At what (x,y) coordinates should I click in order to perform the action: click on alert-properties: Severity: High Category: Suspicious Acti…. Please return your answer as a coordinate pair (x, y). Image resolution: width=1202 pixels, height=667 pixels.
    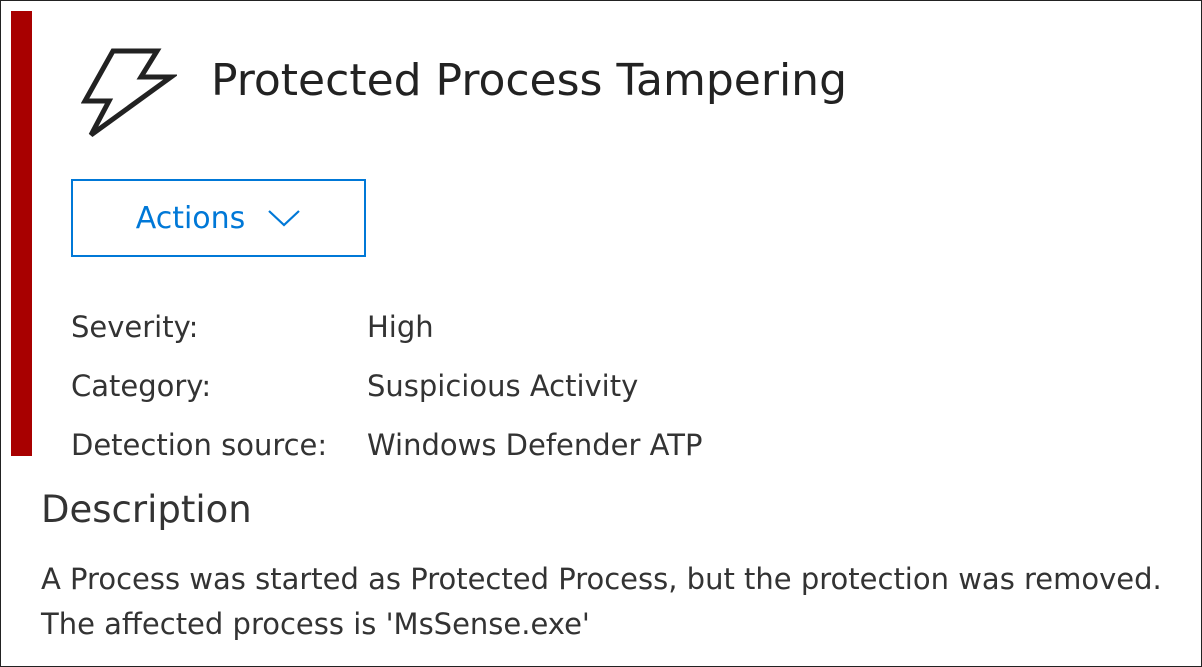
    Looking at the image, I should click on (386, 385).